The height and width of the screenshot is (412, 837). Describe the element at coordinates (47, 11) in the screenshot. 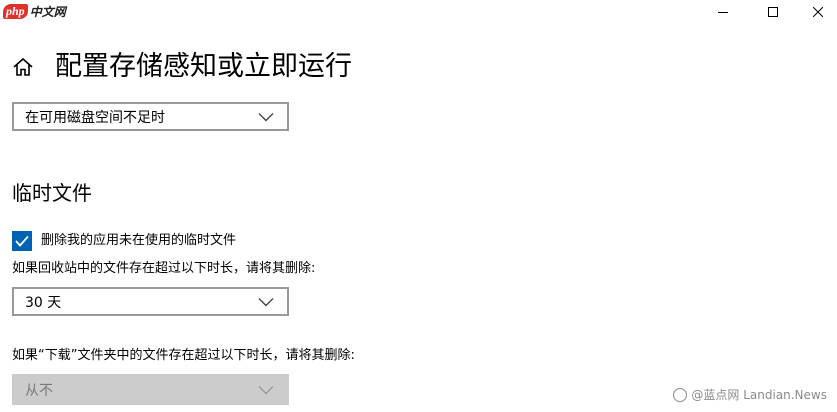

I see `logo-cn: 中文网` at that location.